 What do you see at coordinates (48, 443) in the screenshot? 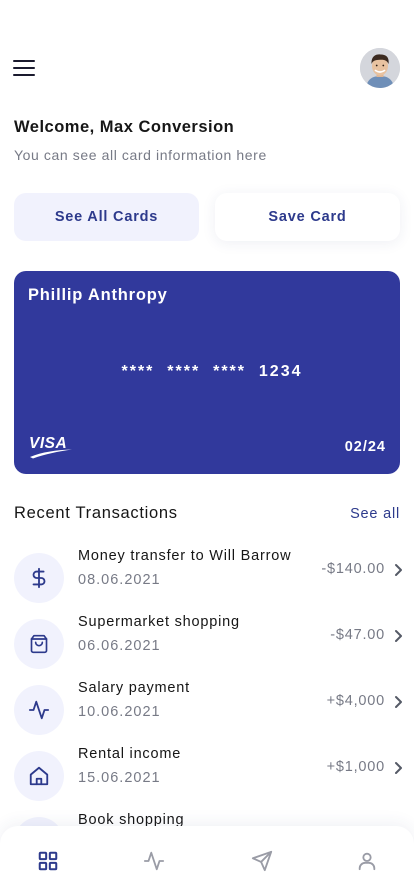
I see `svg-text: VISA` at bounding box center [48, 443].